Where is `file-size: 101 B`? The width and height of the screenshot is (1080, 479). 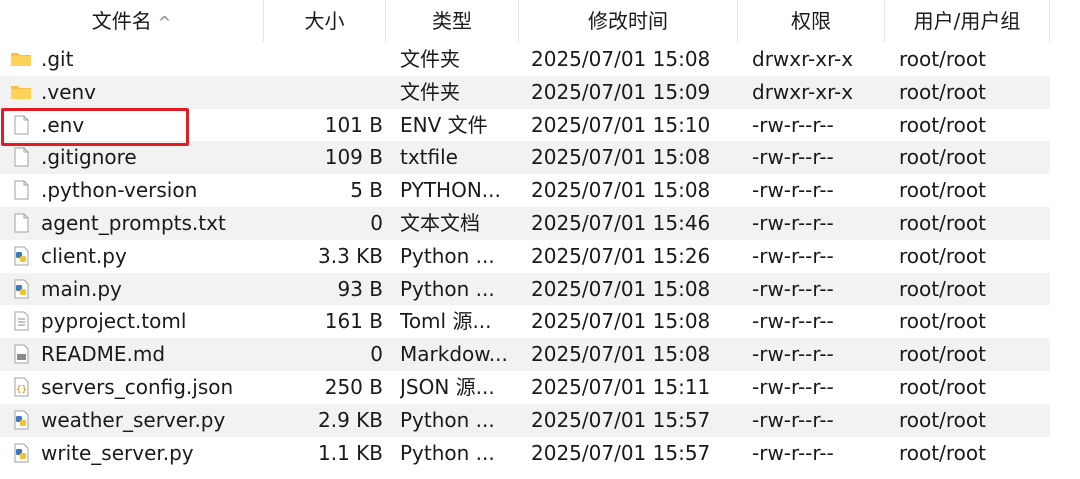
file-size: 101 B is located at coordinates (353, 124).